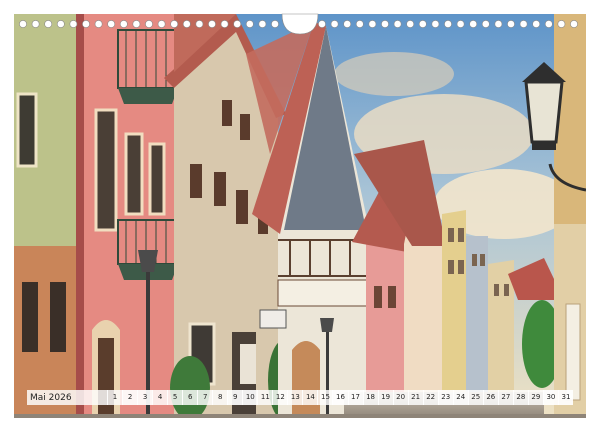  What do you see at coordinates (51, 397) in the screenshot?
I see `month-label: Mai 2026` at bounding box center [51, 397].